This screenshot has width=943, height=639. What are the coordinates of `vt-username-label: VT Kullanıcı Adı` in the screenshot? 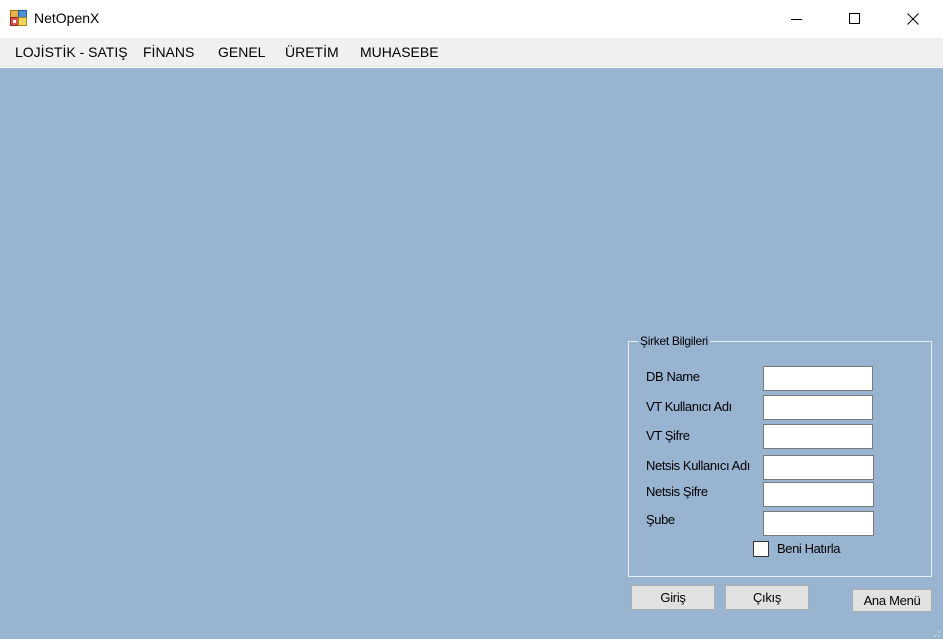 It's located at (689, 406).